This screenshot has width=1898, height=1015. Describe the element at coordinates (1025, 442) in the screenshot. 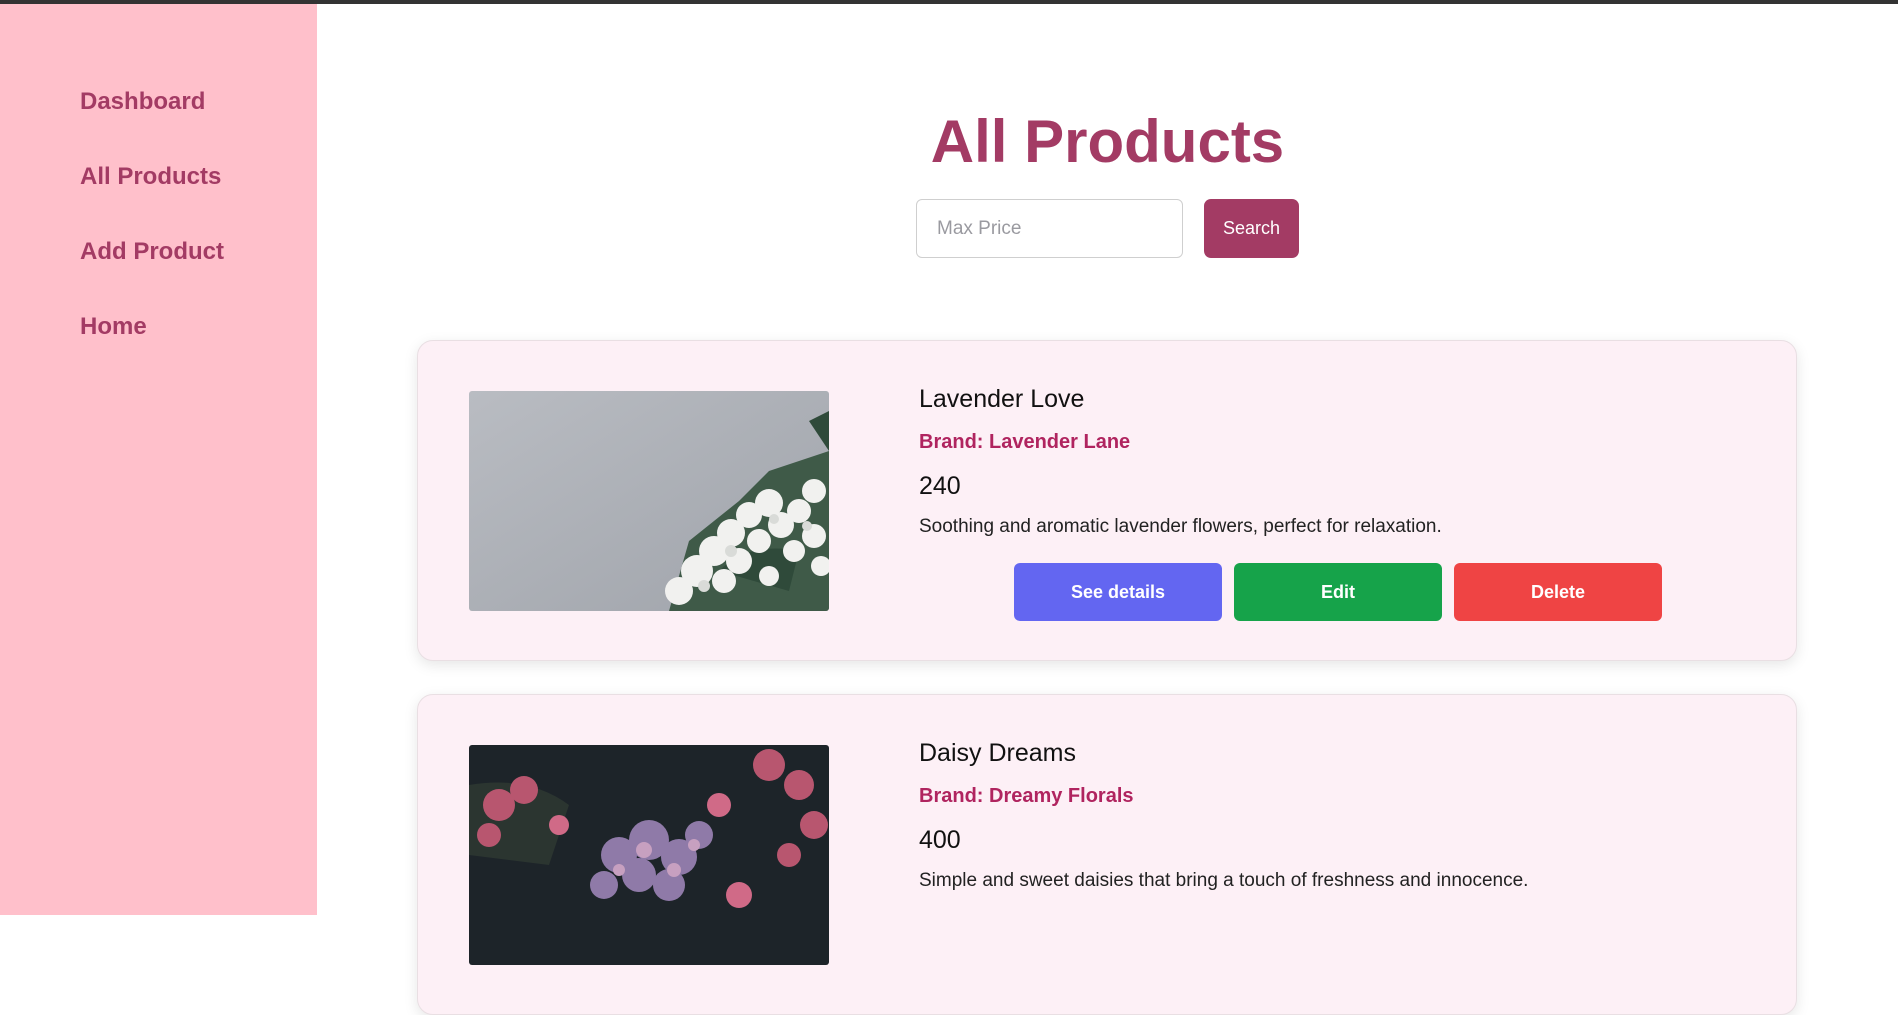

I see `product-brand: Brand: Lavender Lane` at that location.